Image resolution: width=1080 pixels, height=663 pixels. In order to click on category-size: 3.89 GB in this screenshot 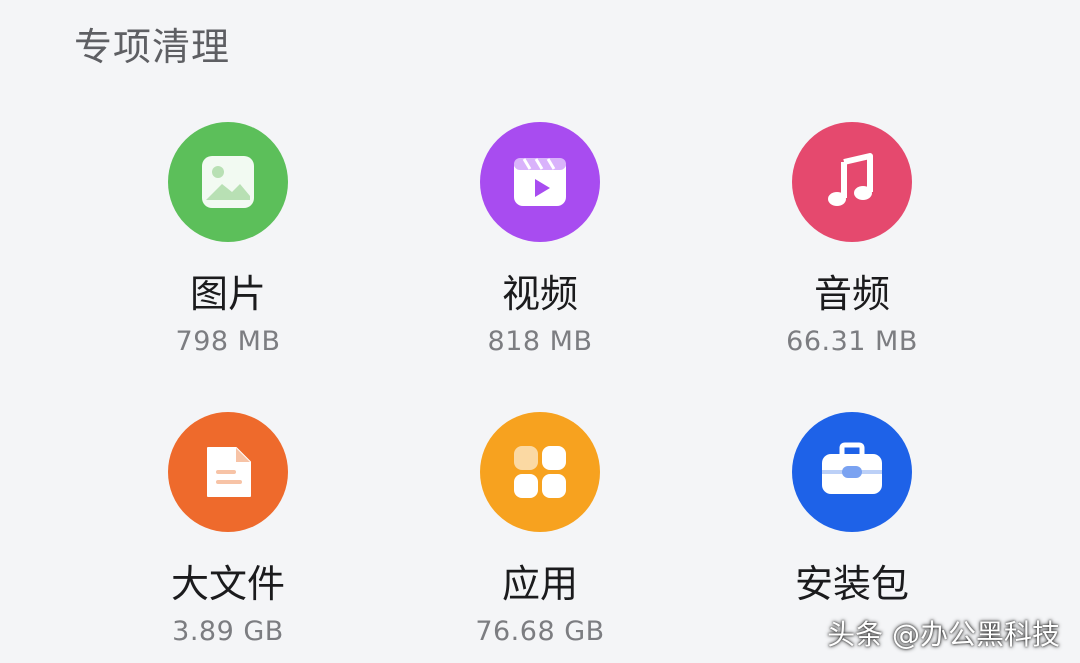, I will do `click(228, 631)`.